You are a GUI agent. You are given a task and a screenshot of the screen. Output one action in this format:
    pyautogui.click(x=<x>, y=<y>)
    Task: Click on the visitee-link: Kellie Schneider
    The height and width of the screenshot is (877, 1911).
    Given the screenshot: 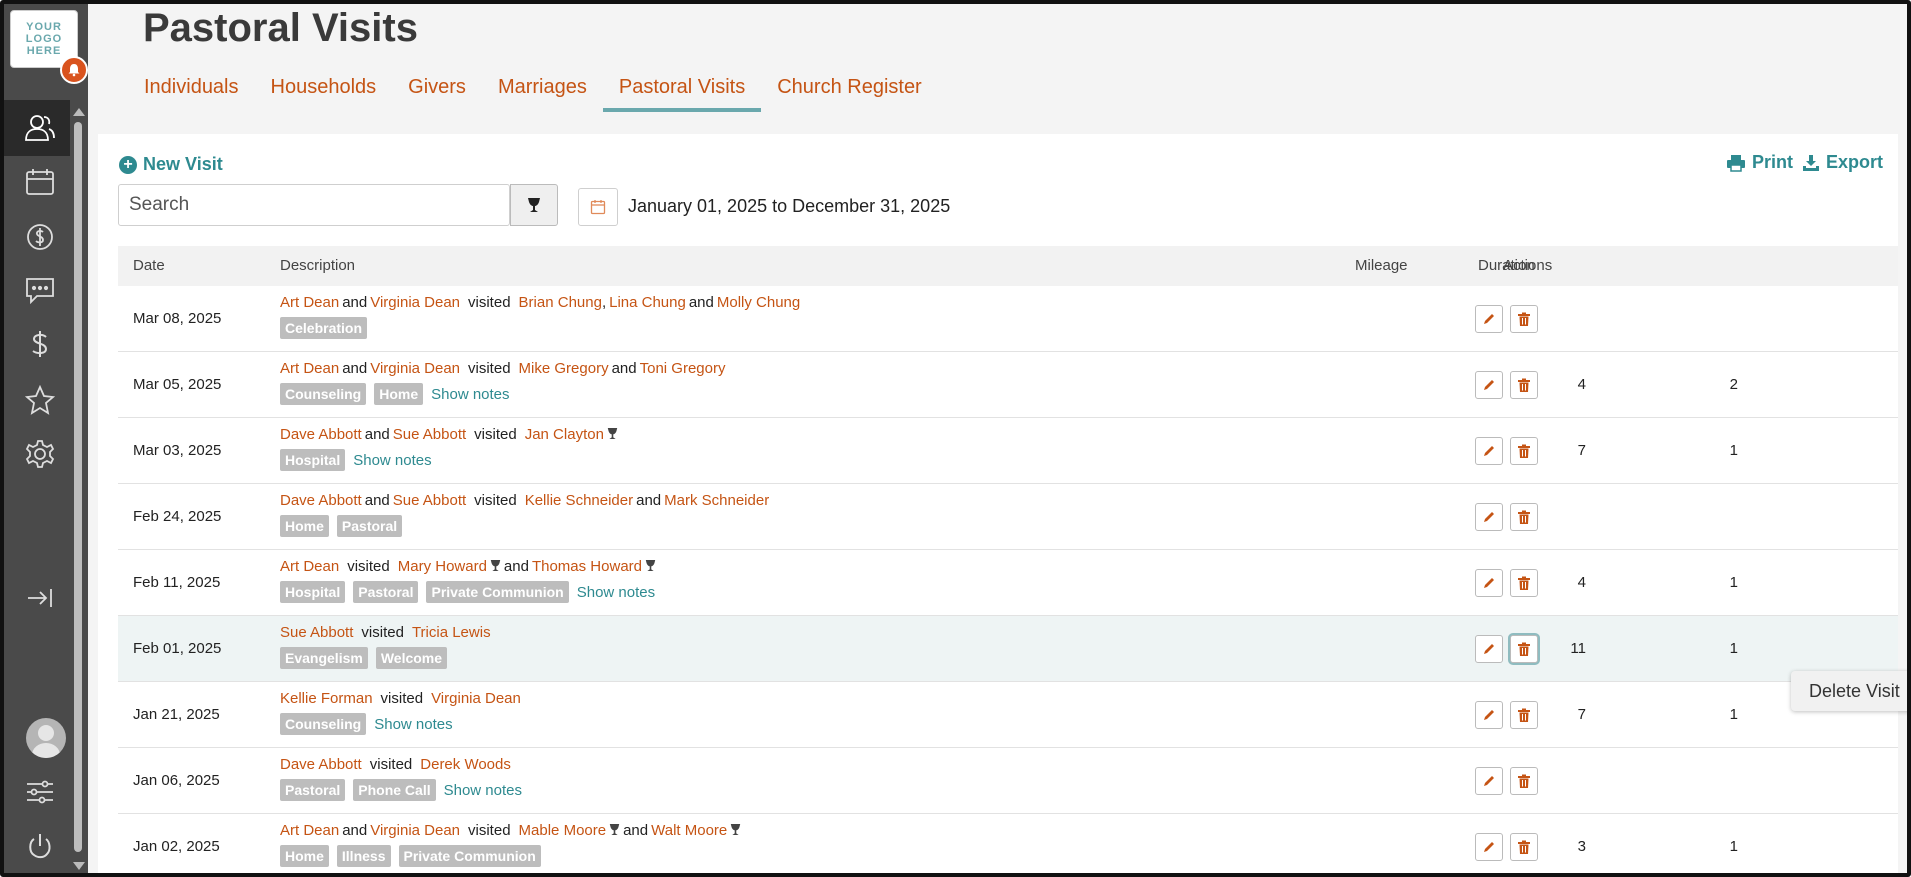 What is the action you would take?
    pyautogui.click(x=579, y=500)
    